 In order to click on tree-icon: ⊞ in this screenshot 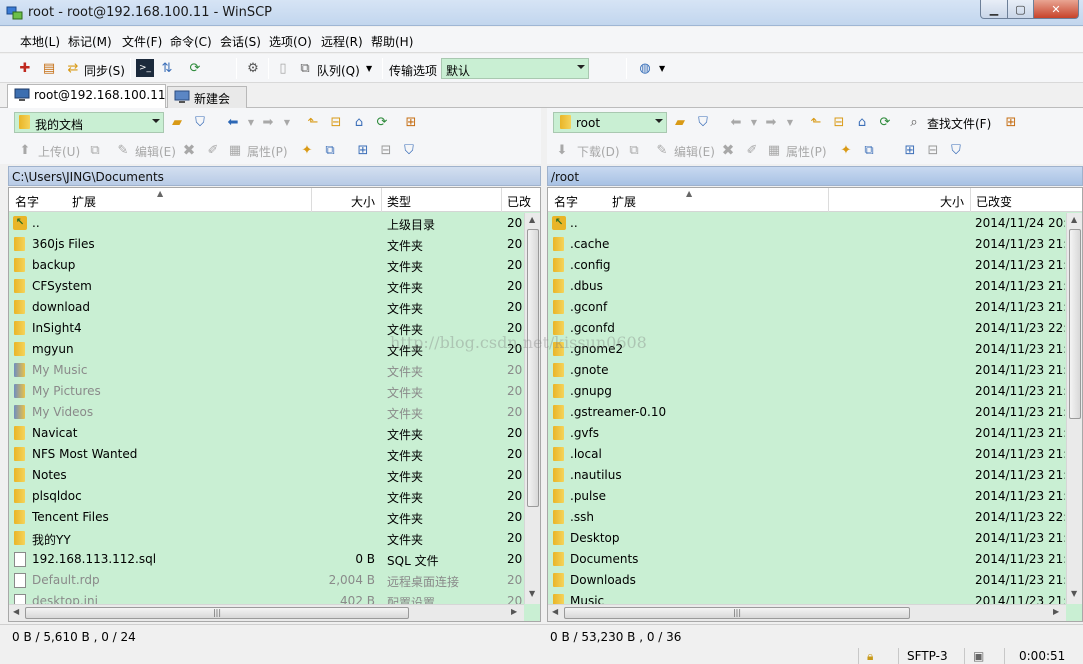, I will do `click(411, 122)`.